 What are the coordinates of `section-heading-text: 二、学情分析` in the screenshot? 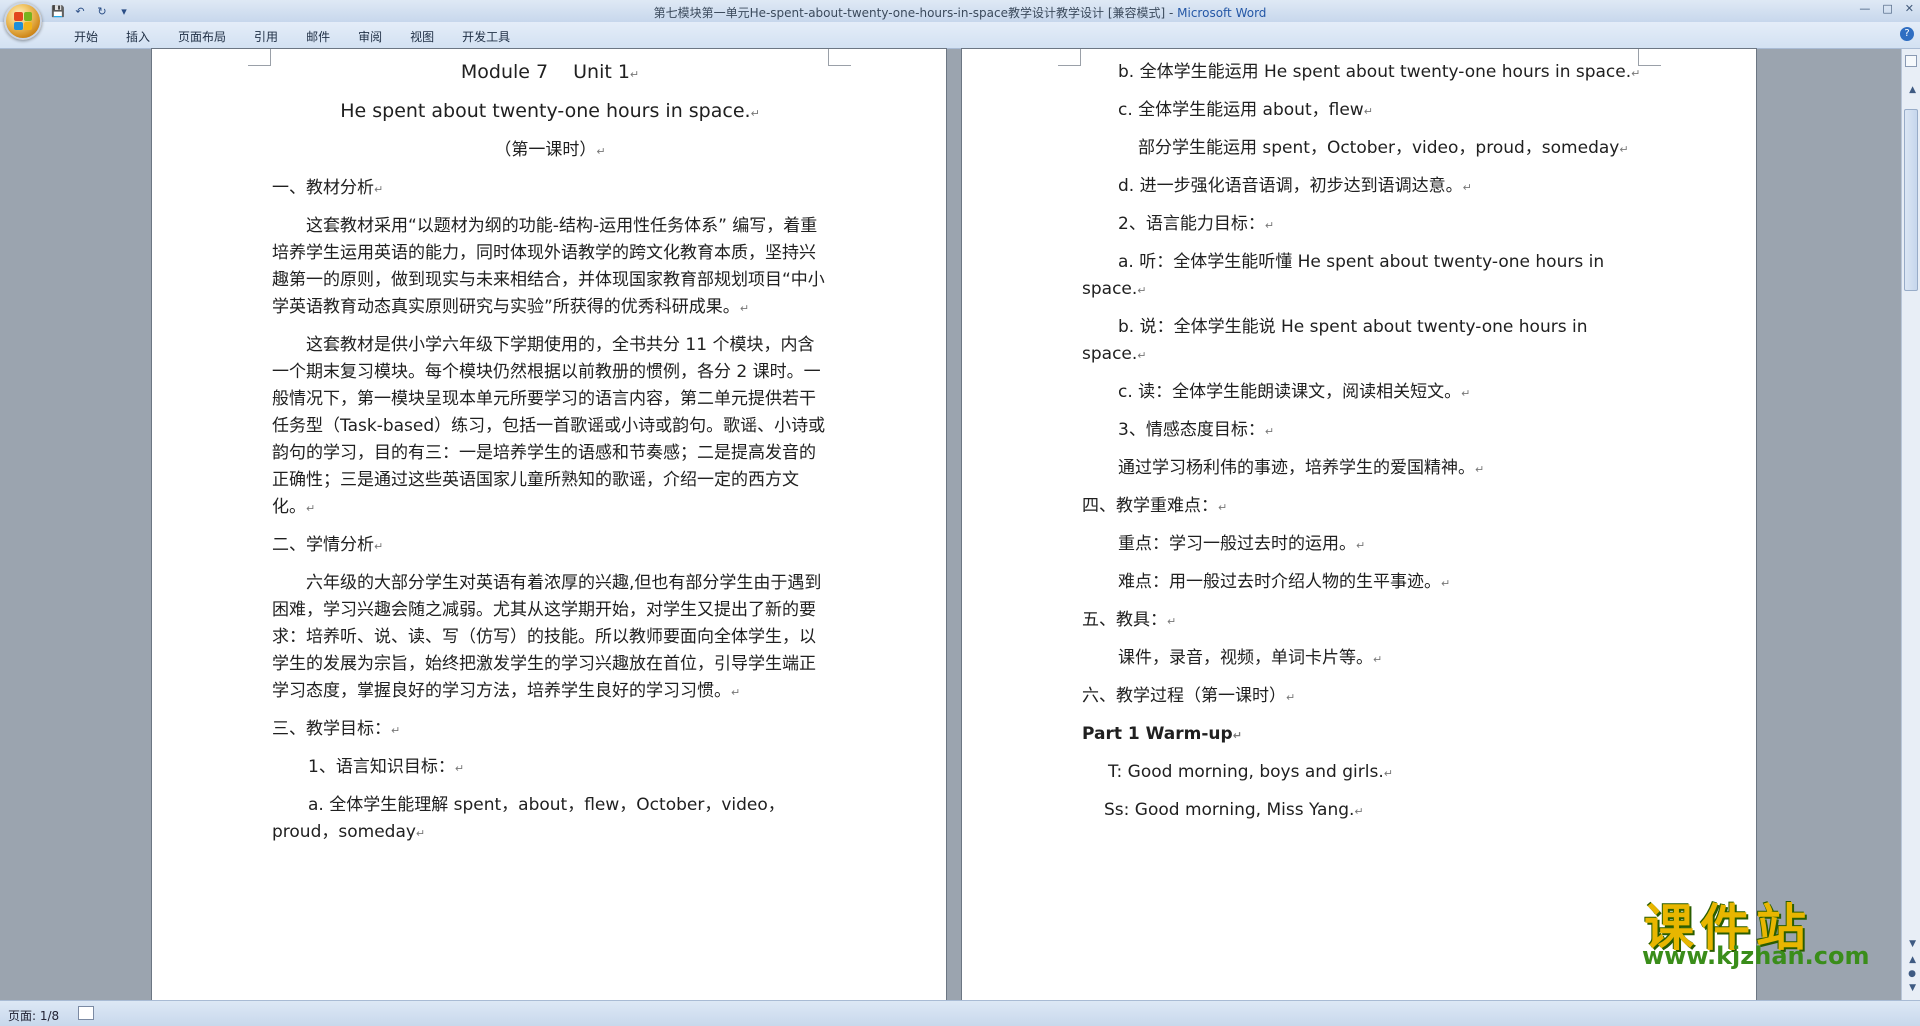 It's located at (323, 545).